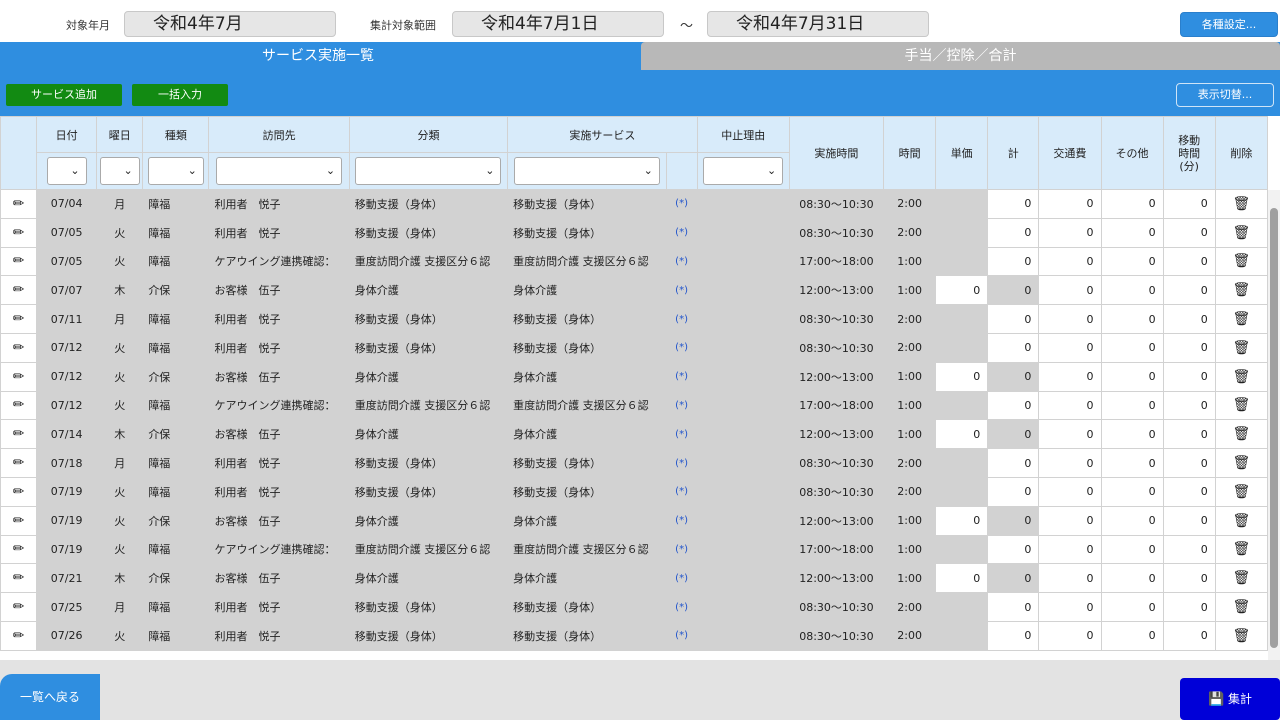  Describe the element at coordinates (818, 24) in the screenshot. I see `range-end-field: 令和4年7月31日` at that location.